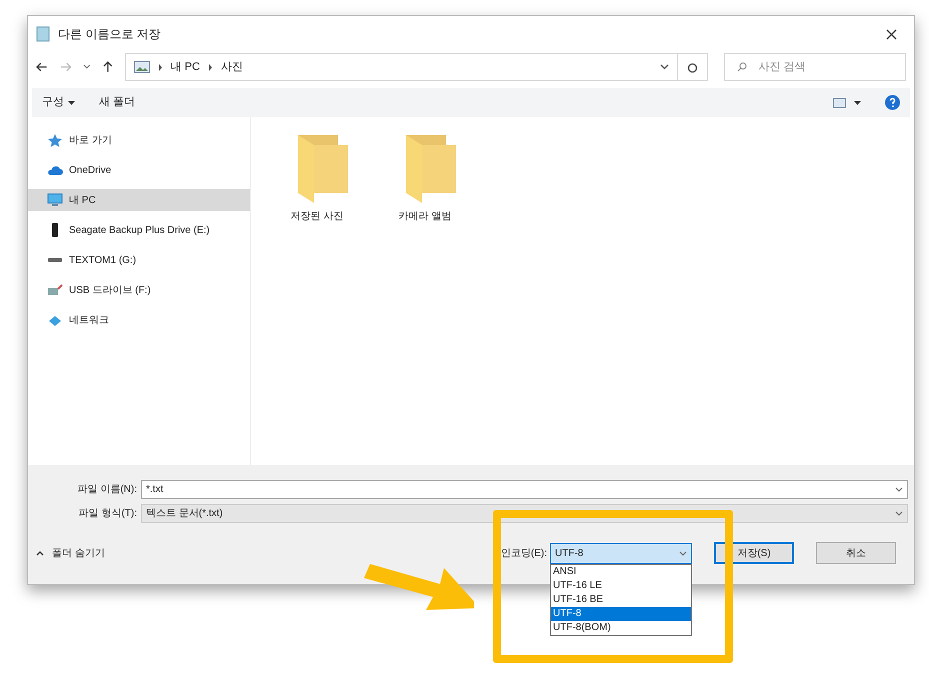 The height and width of the screenshot is (679, 929). I want to click on encoding-dropdown: UTF-8, so click(621, 553).